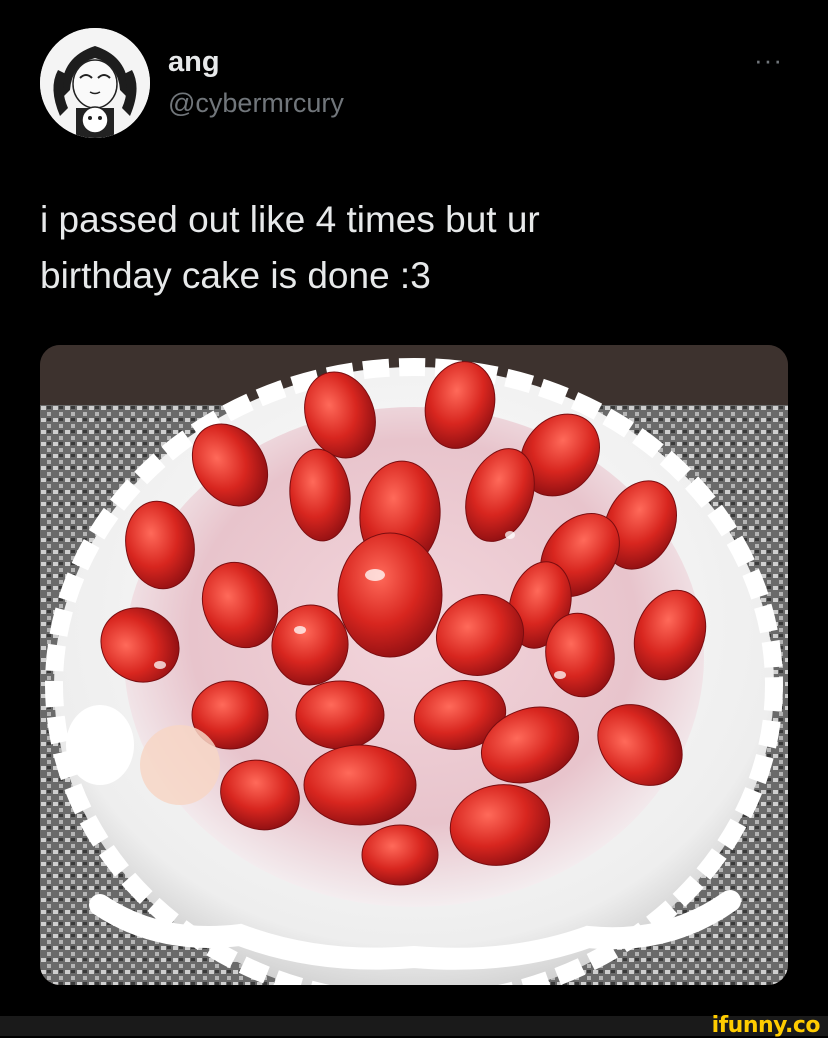  I want to click on ifunny-watermark: ifunny.co, so click(766, 1025).